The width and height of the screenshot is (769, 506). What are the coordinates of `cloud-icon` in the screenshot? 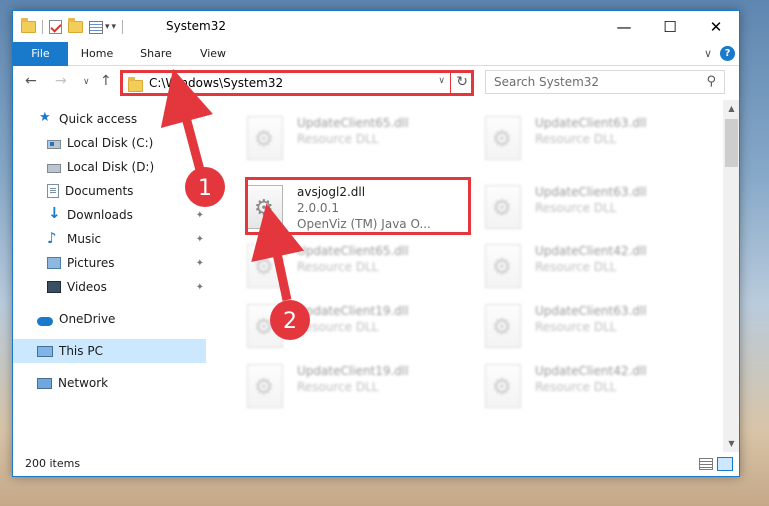 It's located at (45, 321).